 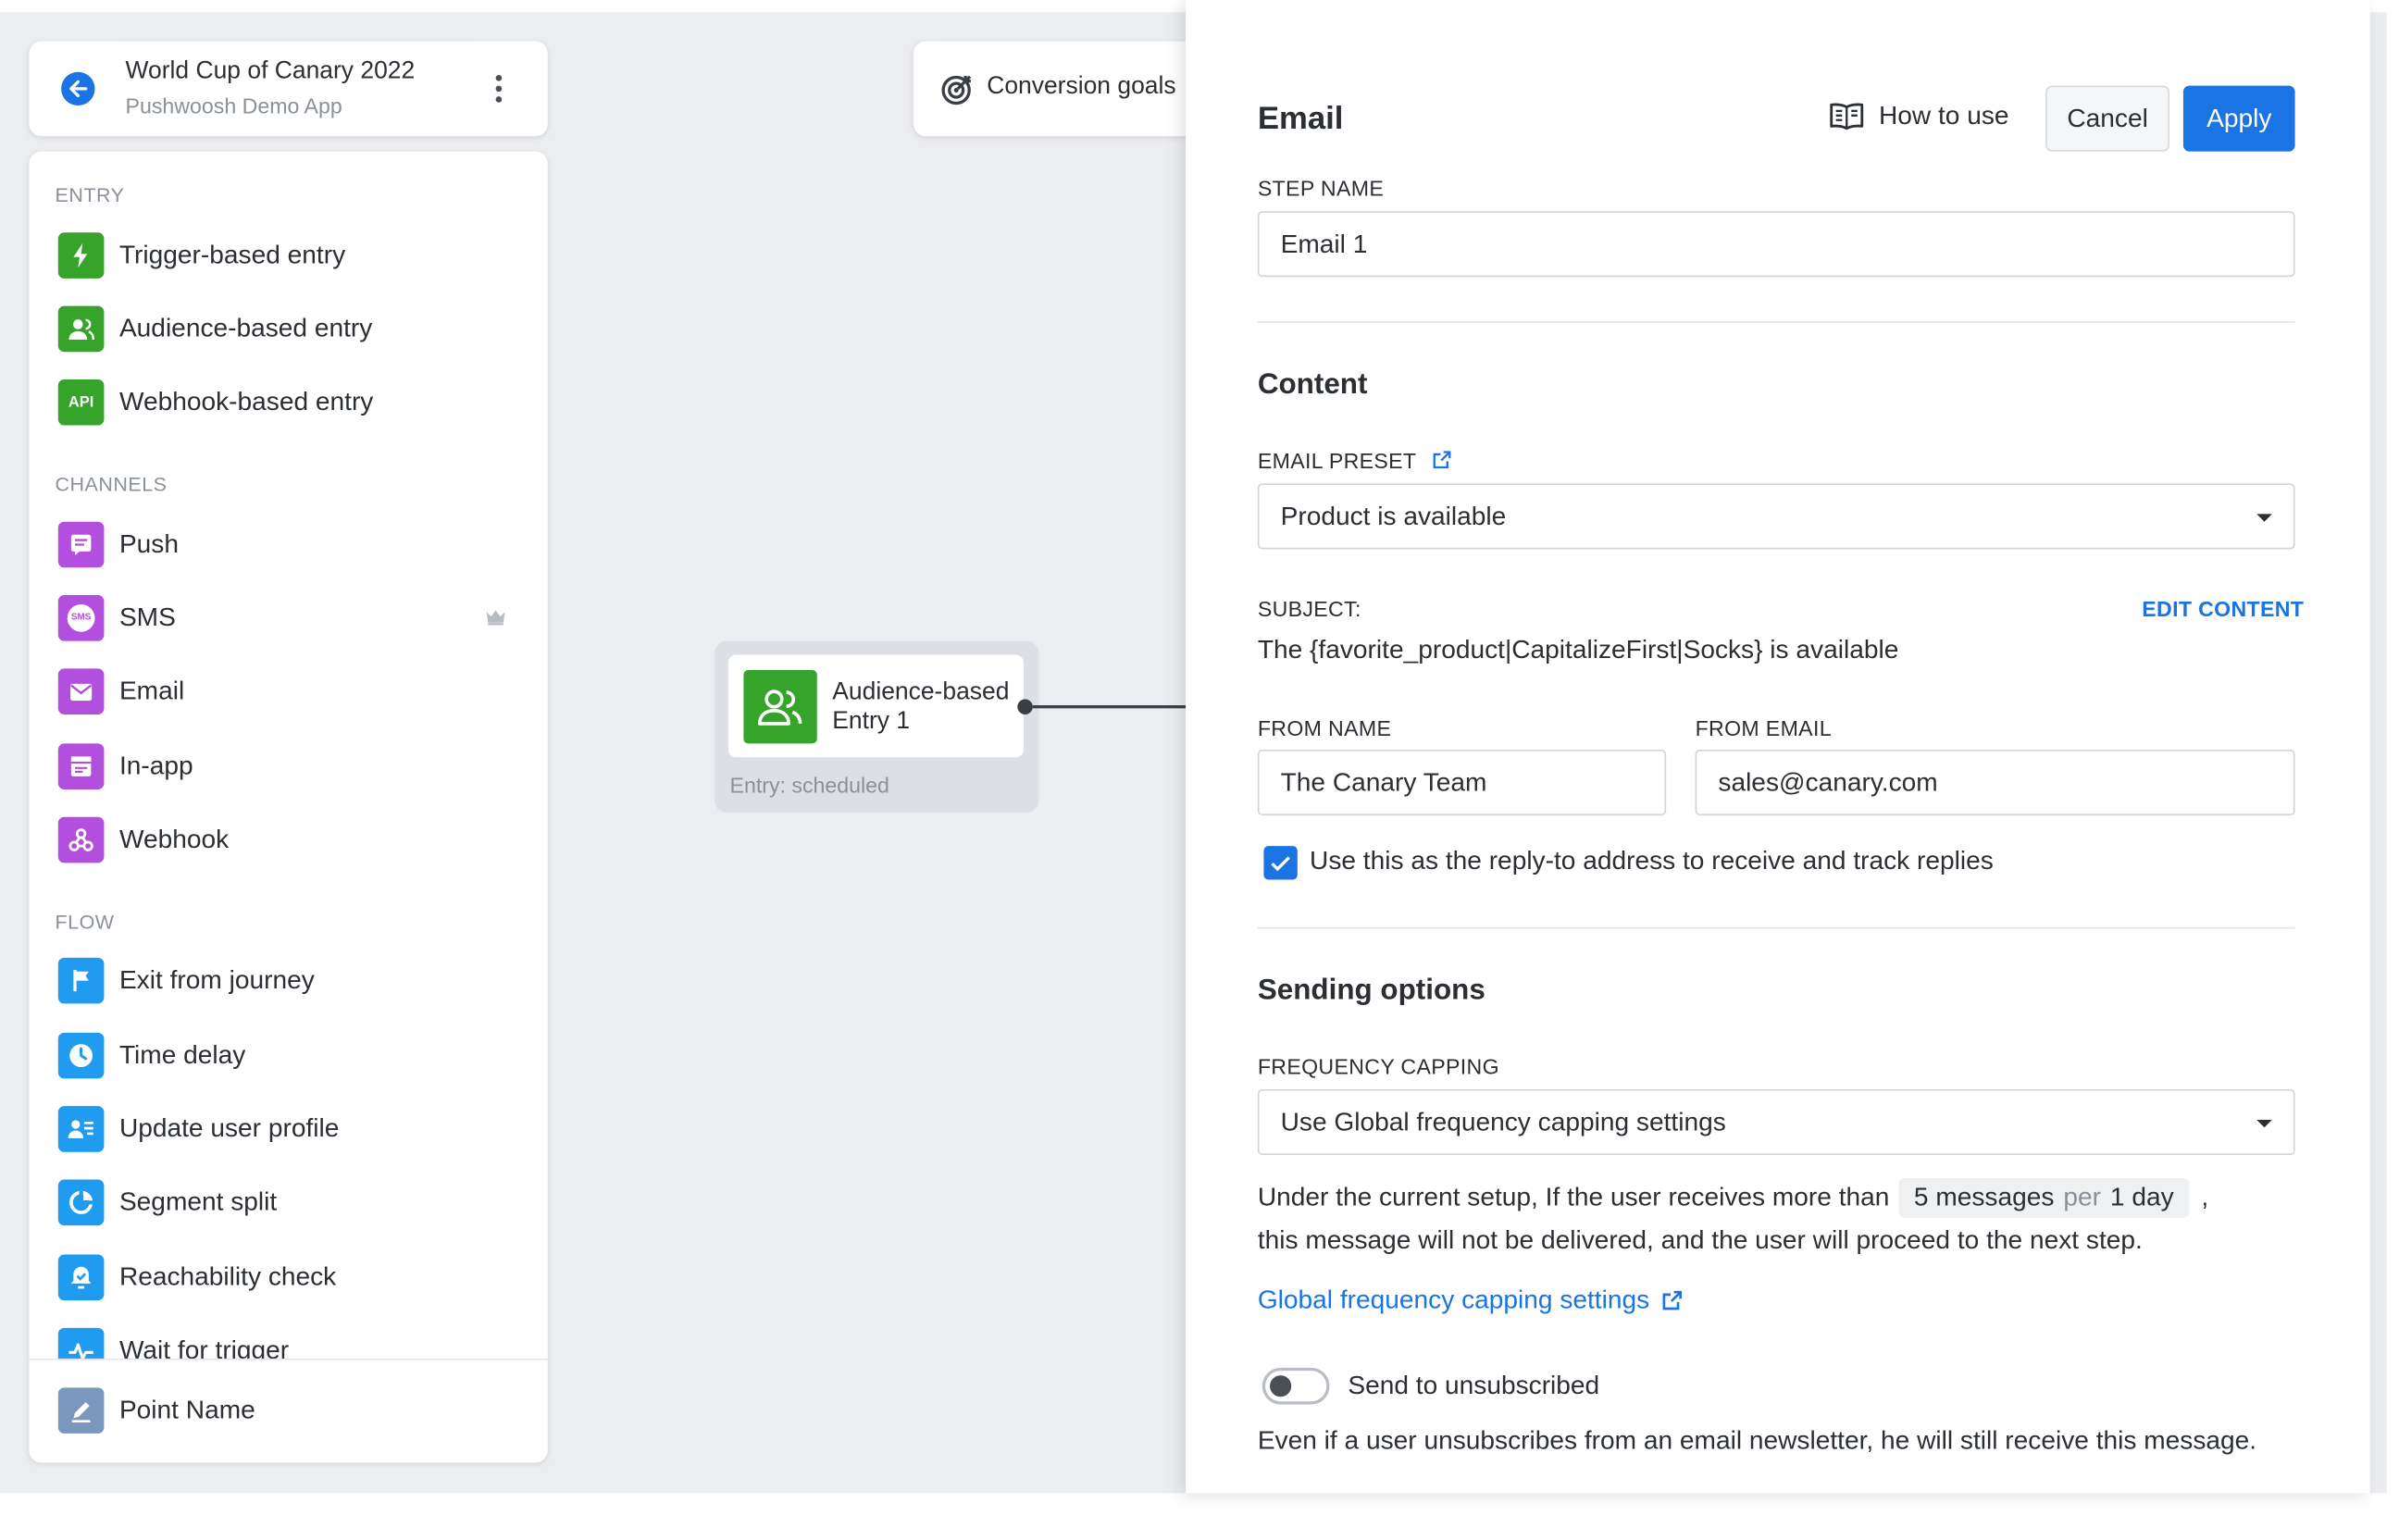 I want to click on email-preset-value: Product is available, so click(x=1393, y=515).